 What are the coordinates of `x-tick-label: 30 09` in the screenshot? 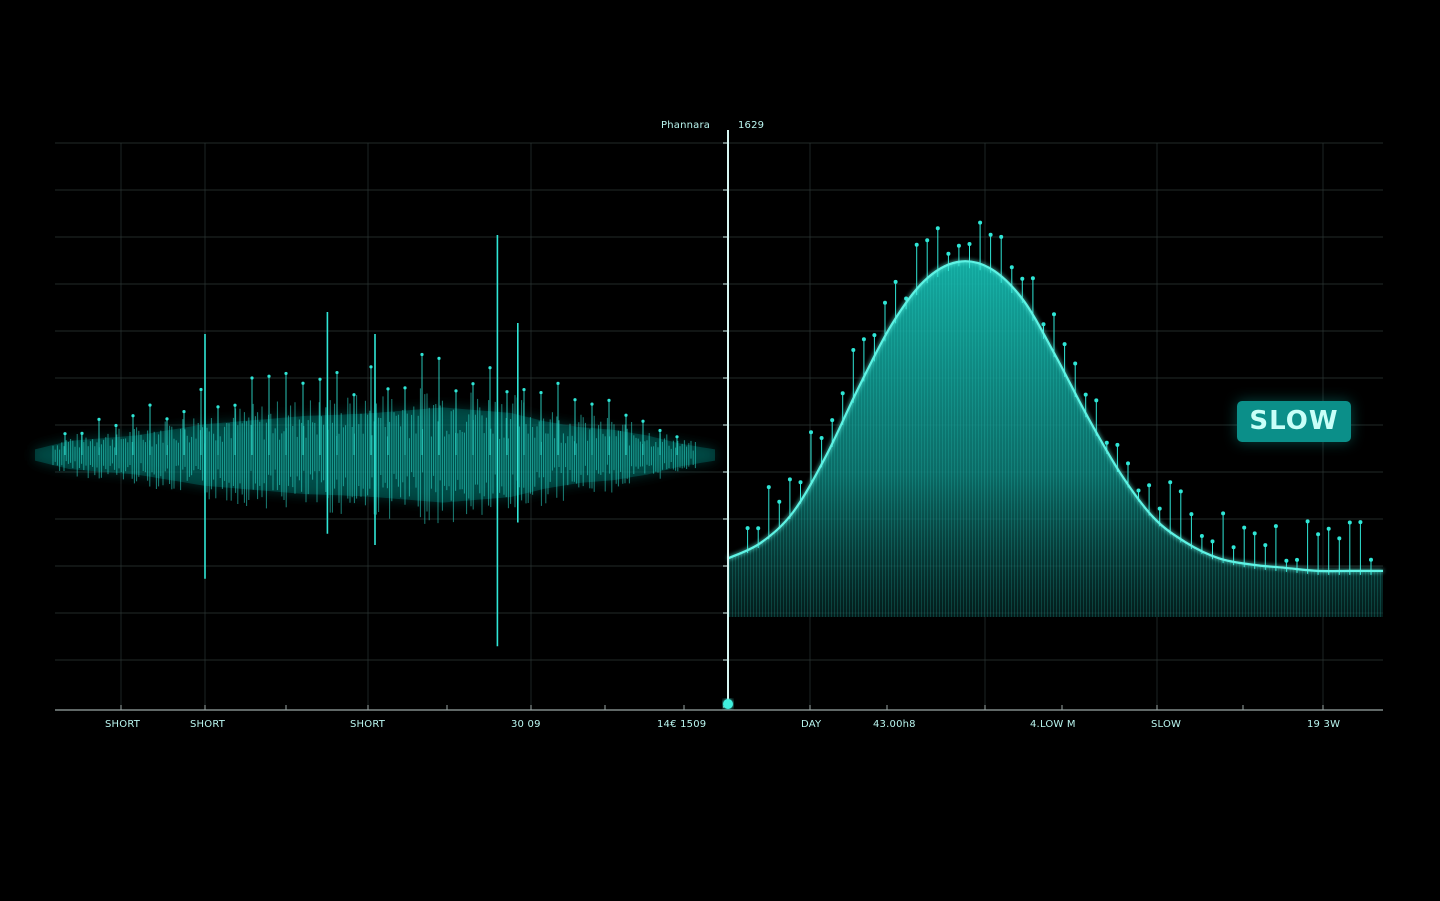 It's located at (526, 724).